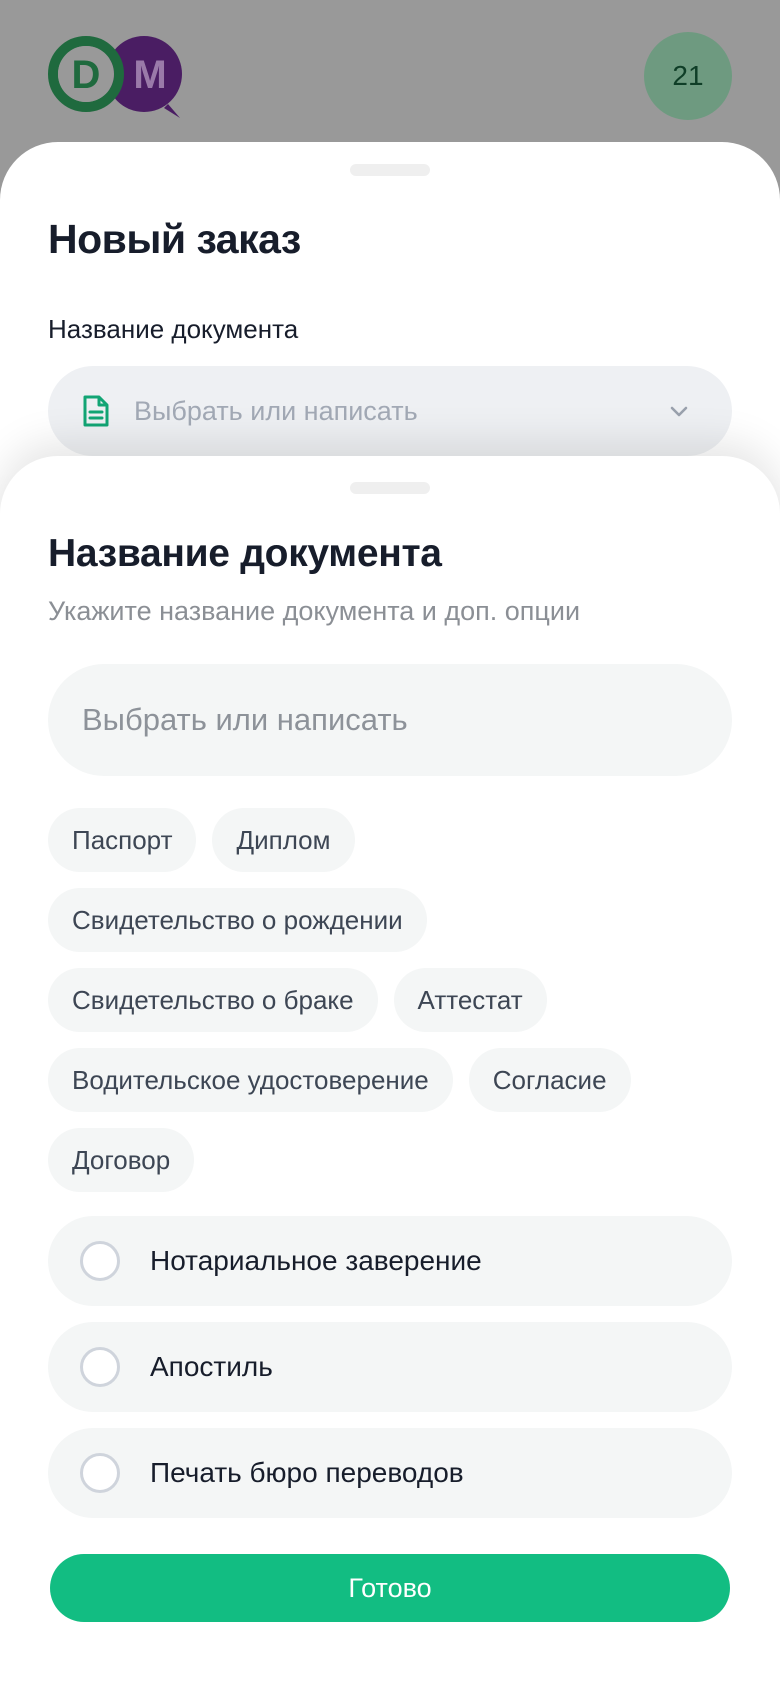  Describe the element at coordinates (390, 1367) in the screenshot. I see `option-apostille: Апостиль` at that location.